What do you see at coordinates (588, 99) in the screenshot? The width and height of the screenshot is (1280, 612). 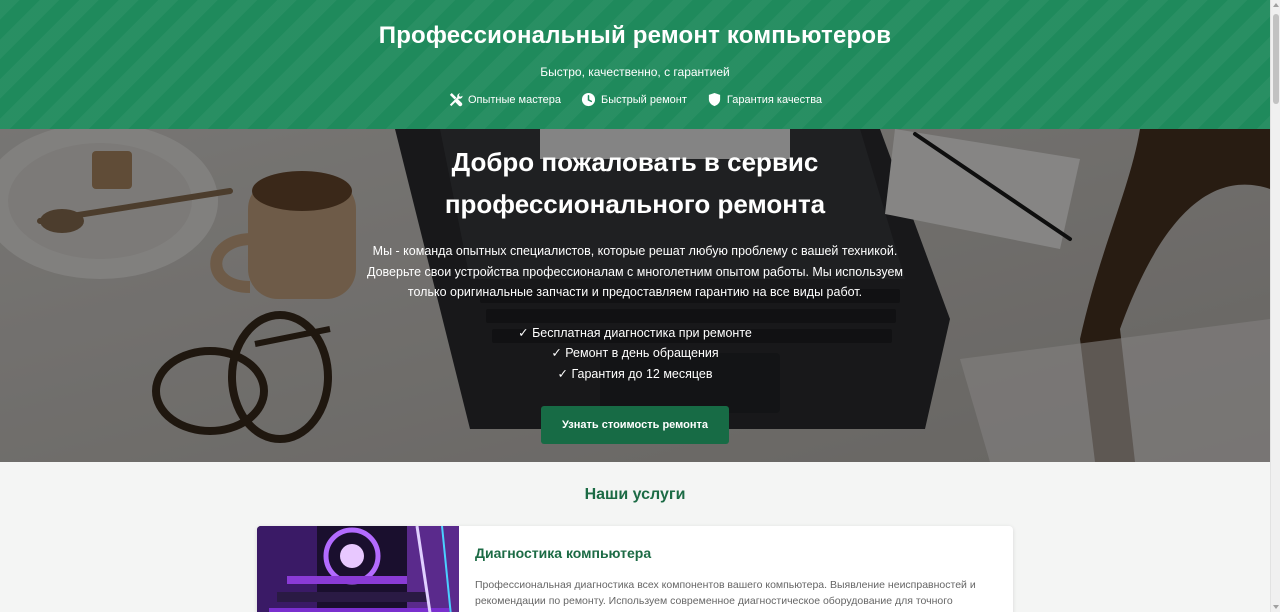 I see `clock-icon` at bounding box center [588, 99].